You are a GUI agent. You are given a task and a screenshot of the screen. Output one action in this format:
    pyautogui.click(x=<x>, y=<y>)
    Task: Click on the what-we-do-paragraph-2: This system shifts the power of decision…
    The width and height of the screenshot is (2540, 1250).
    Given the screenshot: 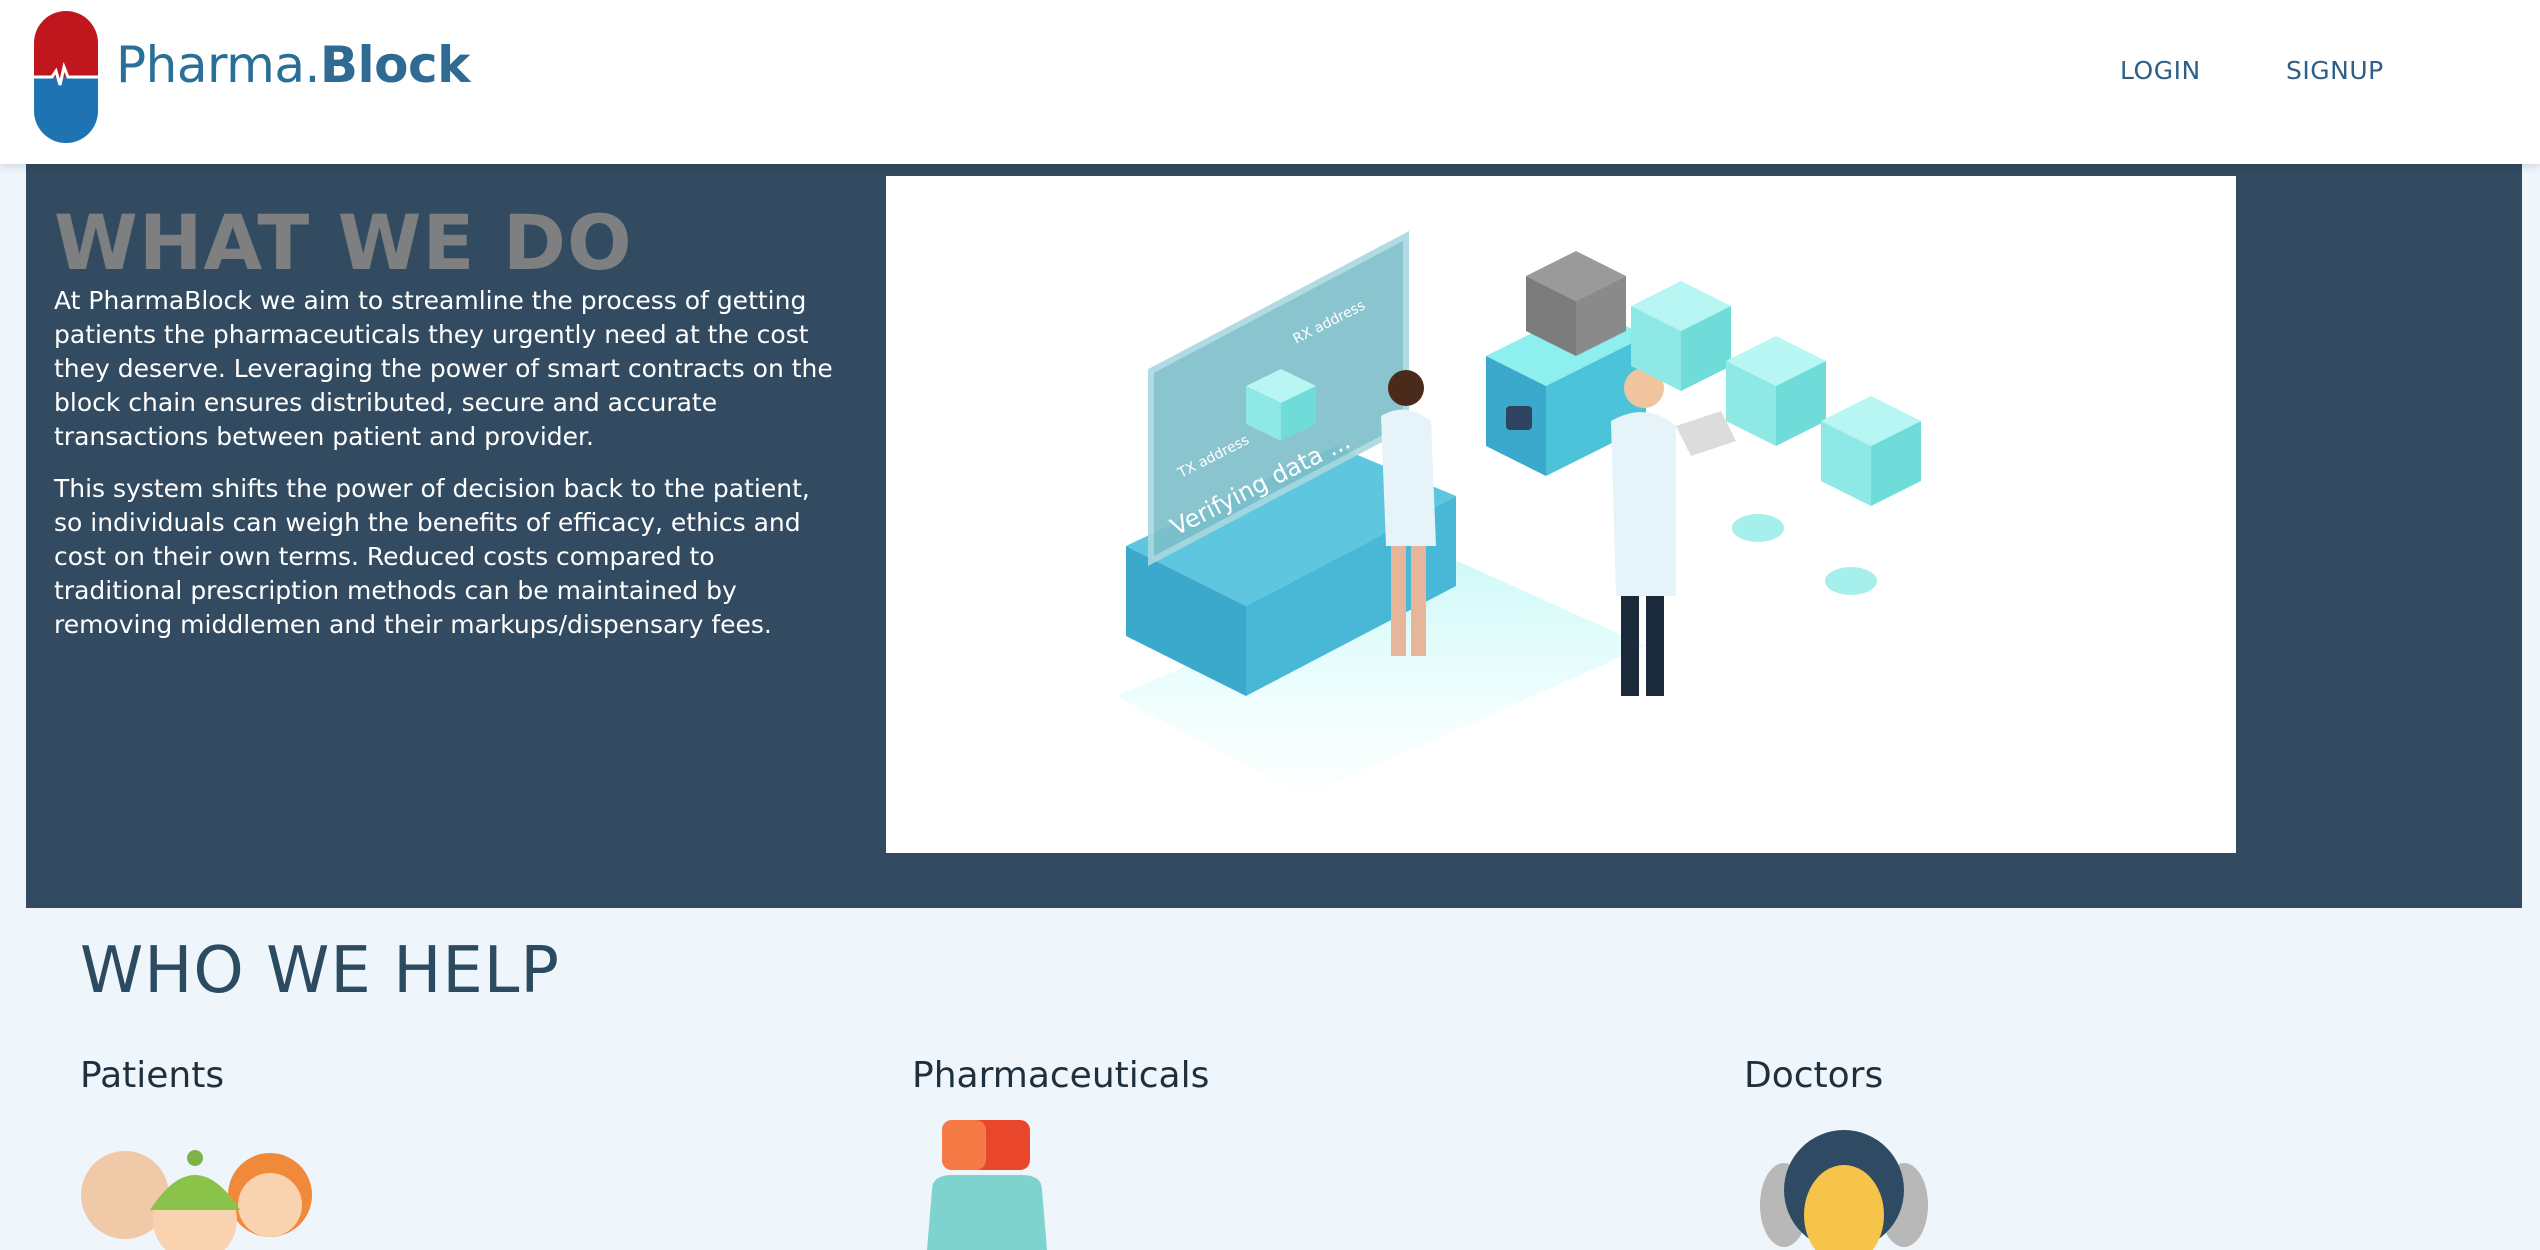 What is the action you would take?
    pyautogui.click(x=432, y=556)
    